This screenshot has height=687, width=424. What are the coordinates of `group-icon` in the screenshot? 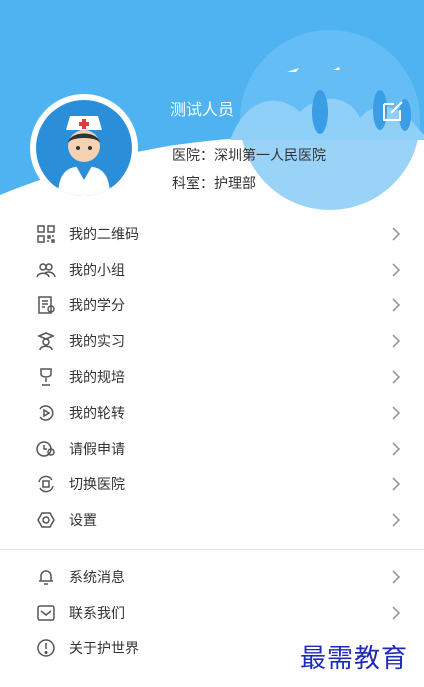 It's located at (46, 270).